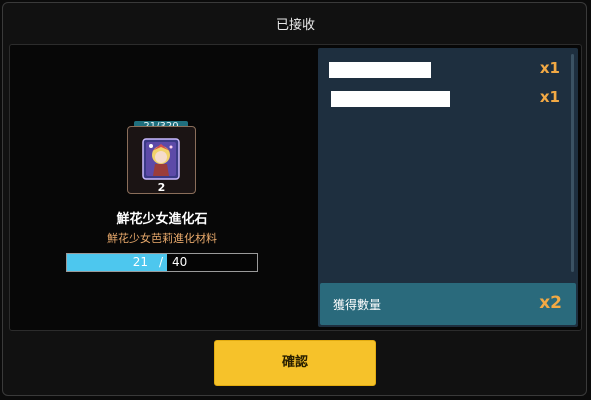  Describe the element at coordinates (140, 262) in the screenshot. I see `progress-current: 21` at that location.